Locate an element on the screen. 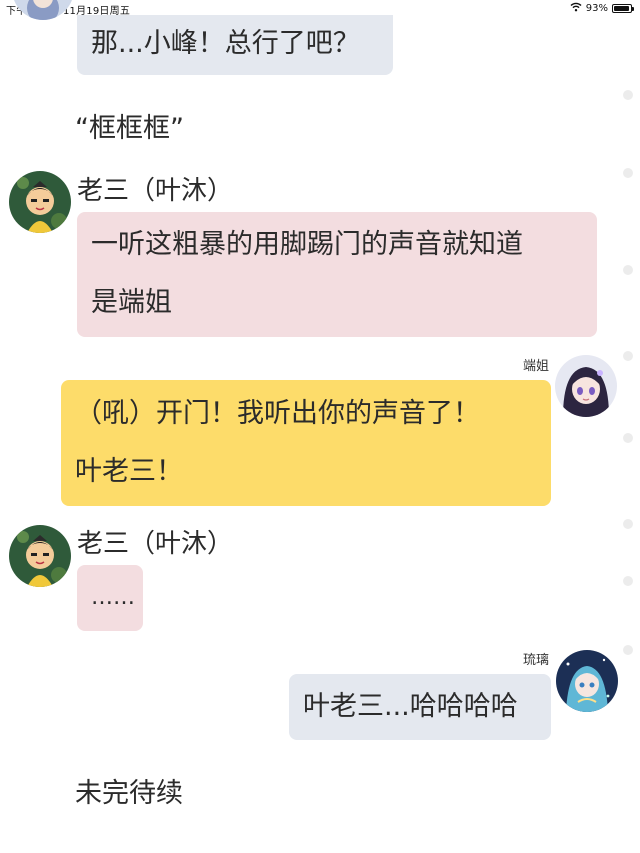  message-bubble-1: 那...小峰！总行了吧？ is located at coordinates (235, 45).